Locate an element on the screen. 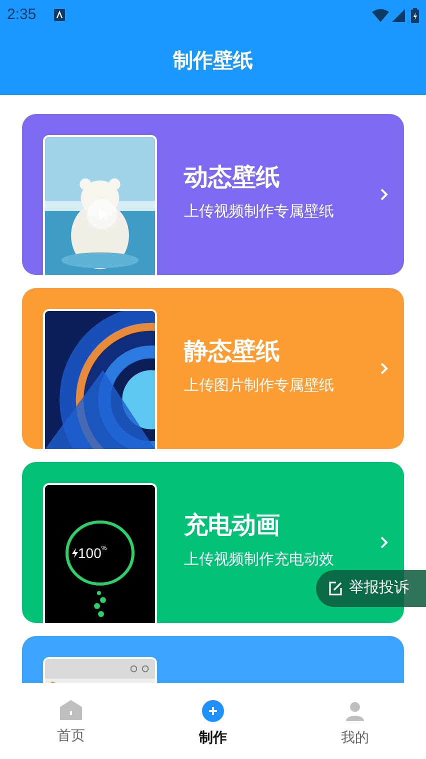 The width and height of the screenshot is (426, 759). ring-icon is located at coordinates (100, 553).